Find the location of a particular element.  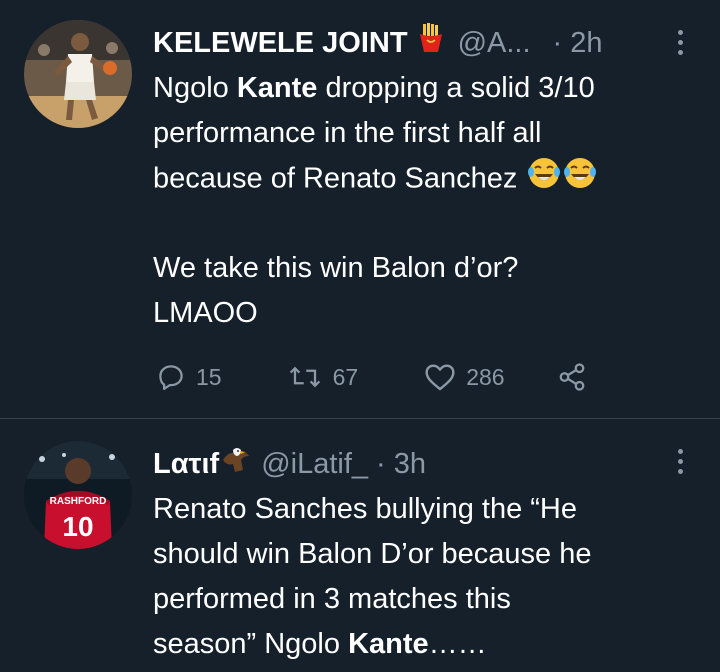

heart-icon is located at coordinates (440, 377).